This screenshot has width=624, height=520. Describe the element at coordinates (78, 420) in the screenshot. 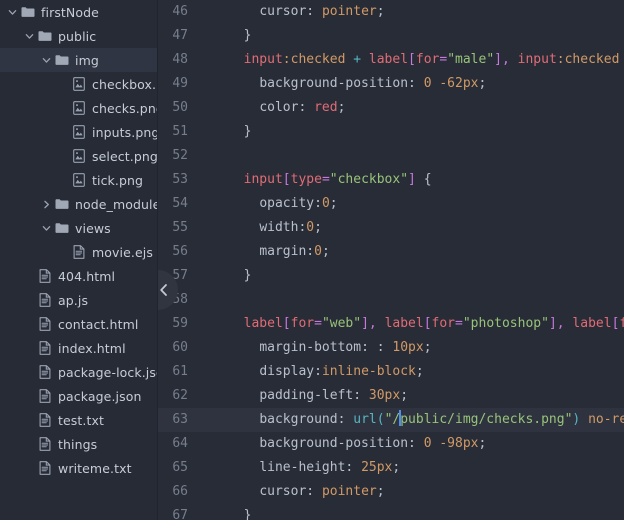

I see `tree-file-test-txt: test.txt` at that location.